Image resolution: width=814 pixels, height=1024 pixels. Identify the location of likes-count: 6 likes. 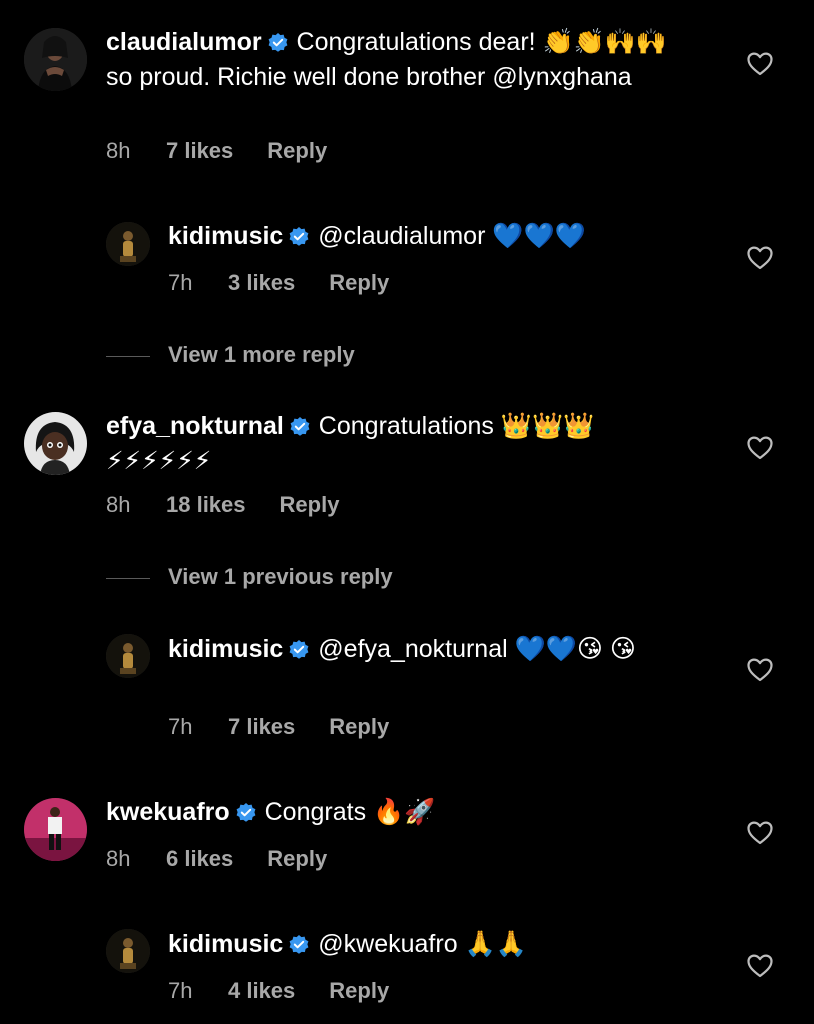
(199, 859).